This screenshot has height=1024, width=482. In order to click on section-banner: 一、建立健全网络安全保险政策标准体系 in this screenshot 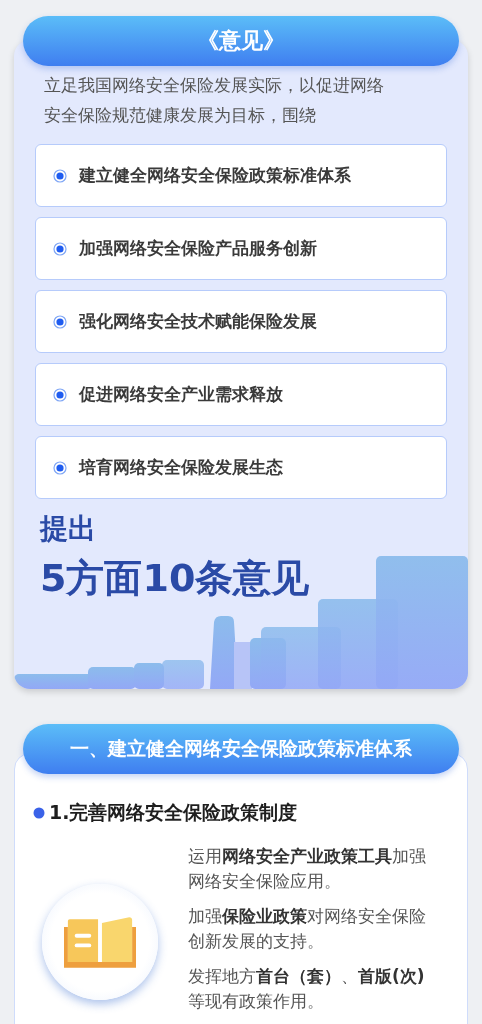, I will do `click(241, 749)`.